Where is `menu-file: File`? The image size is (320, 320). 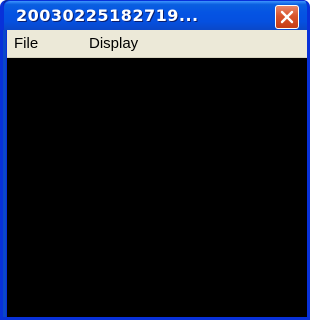 menu-file: File is located at coordinates (26, 44).